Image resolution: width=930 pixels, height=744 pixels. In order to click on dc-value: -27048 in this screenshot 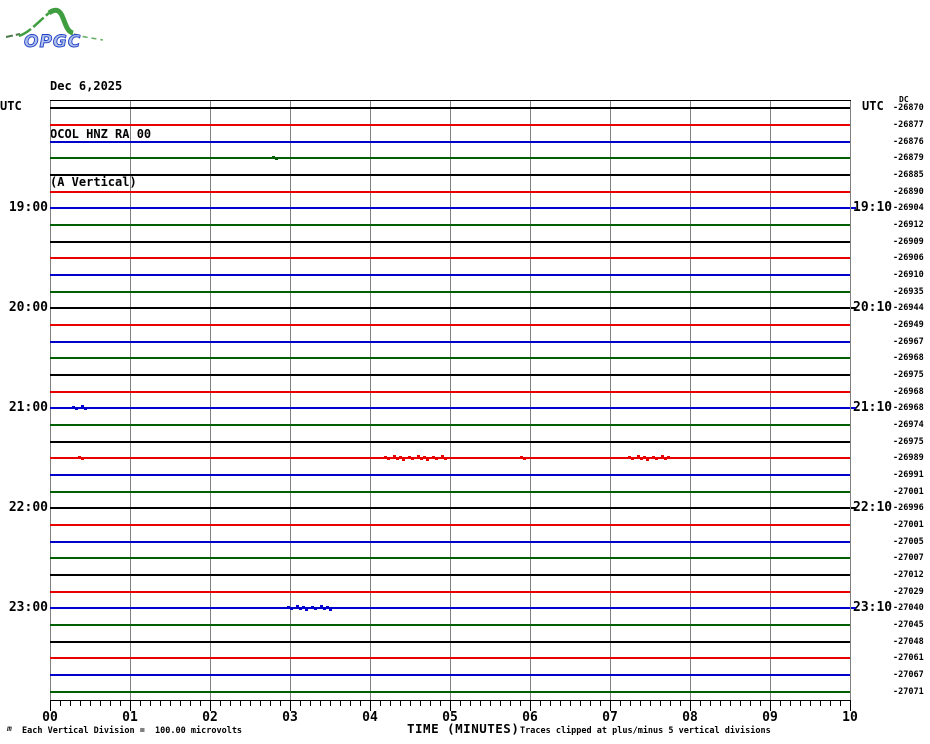, I will do `click(908, 641)`.